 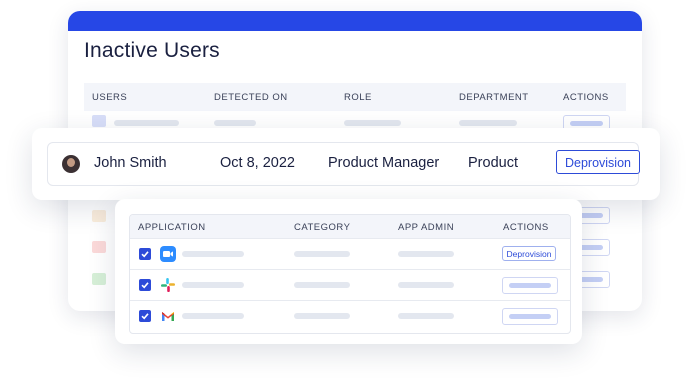 What do you see at coordinates (130, 163) in the screenshot?
I see `user-name: John Smith` at bounding box center [130, 163].